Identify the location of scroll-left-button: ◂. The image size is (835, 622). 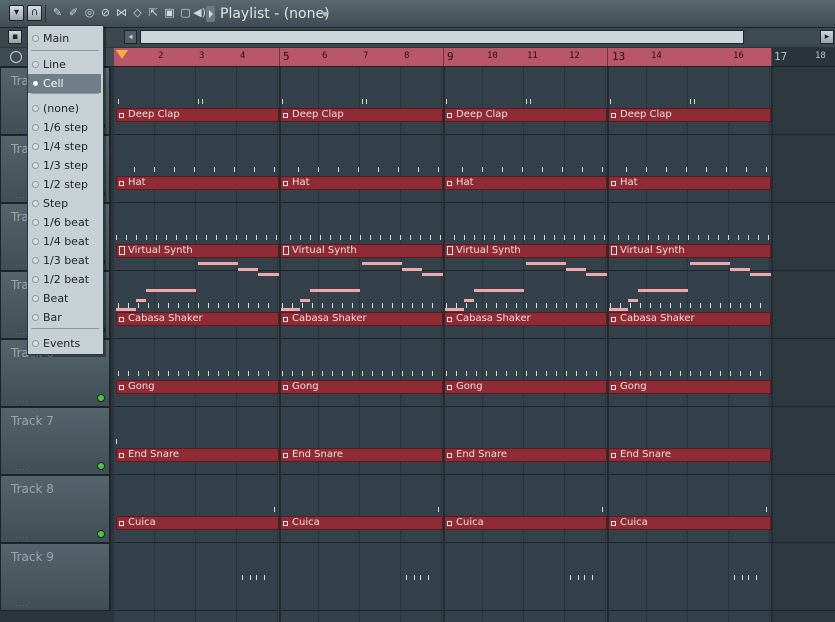
(130, 37).